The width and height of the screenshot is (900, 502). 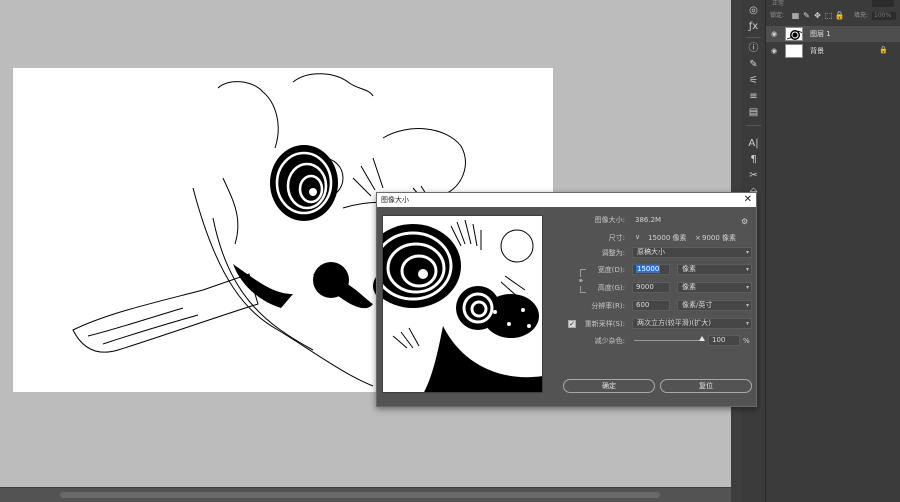 I want to click on brush-icon: ✎, so click(x=753, y=65).